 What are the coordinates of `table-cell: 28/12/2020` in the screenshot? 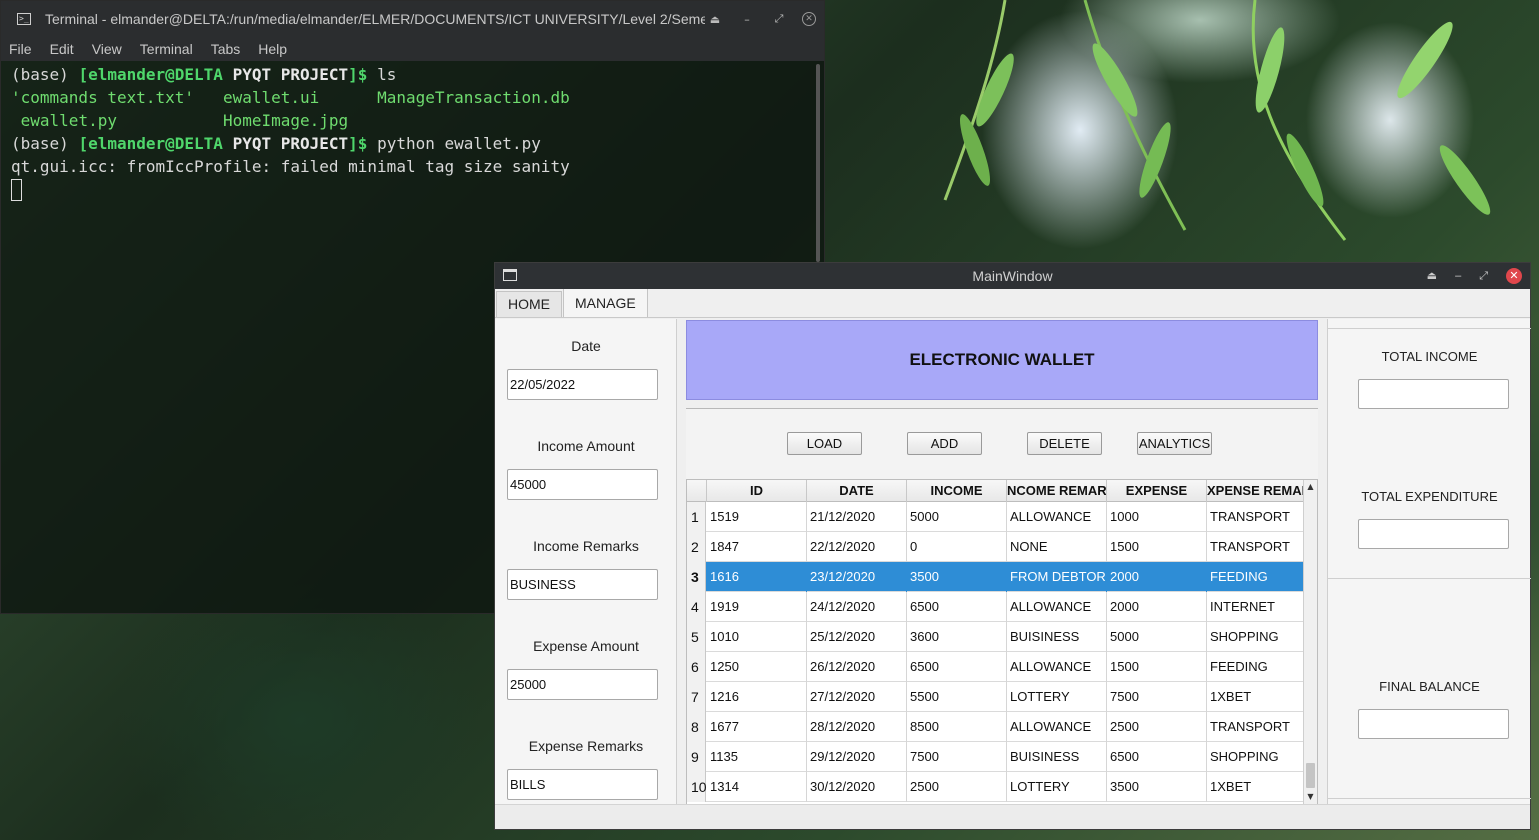 It's located at (857, 727).